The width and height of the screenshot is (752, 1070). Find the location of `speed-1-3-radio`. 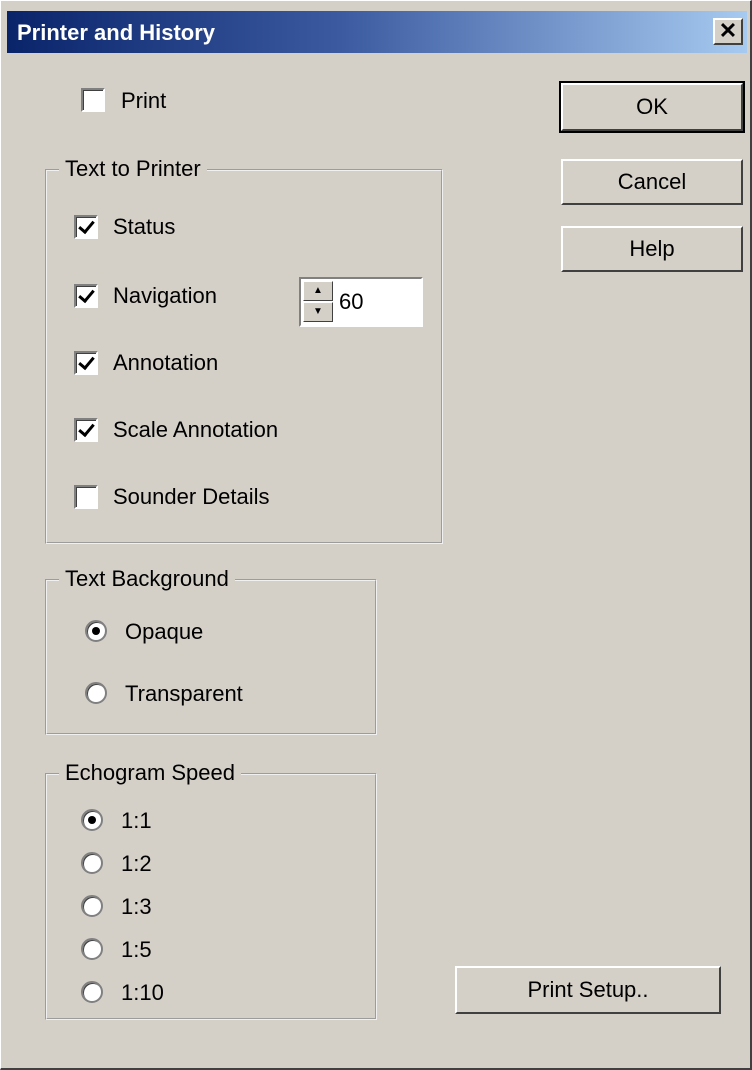

speed-1-3-radio is located at coordinates (92, 906).